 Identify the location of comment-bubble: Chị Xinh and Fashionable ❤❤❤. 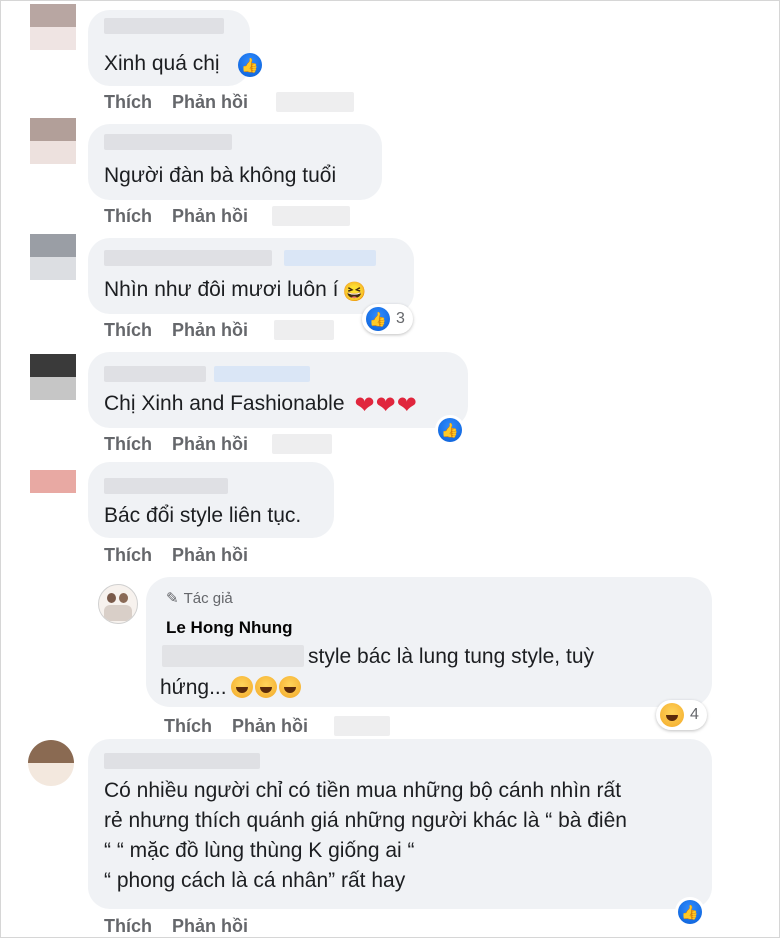
(278, 390).